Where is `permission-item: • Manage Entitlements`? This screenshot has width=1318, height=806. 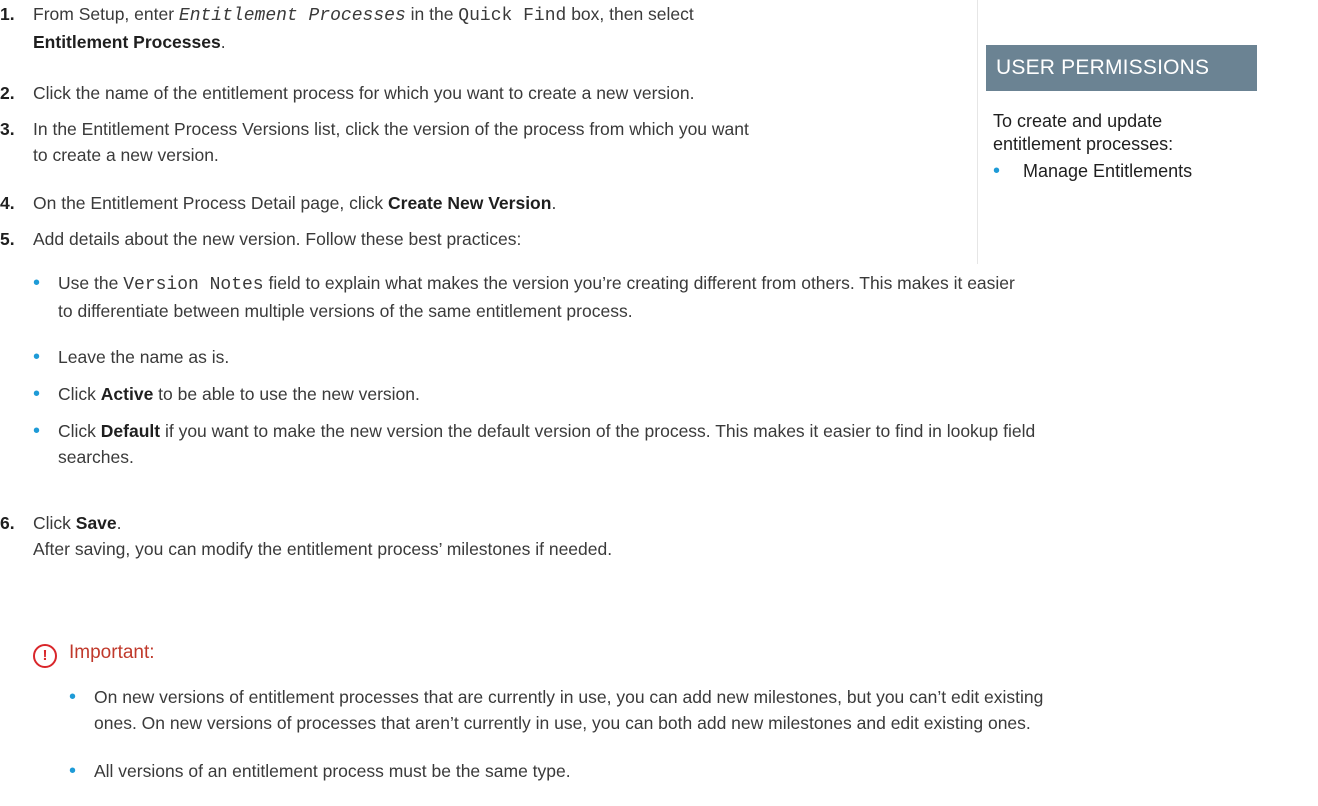
permission-item: • Manage Entitlements is located at coordinates (1093, 171).